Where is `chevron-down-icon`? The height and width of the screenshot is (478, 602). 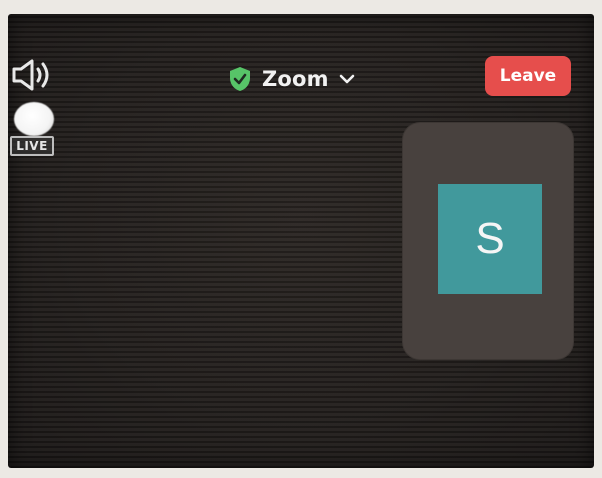 chevron-down-icon is located at coordinates (347, 79).